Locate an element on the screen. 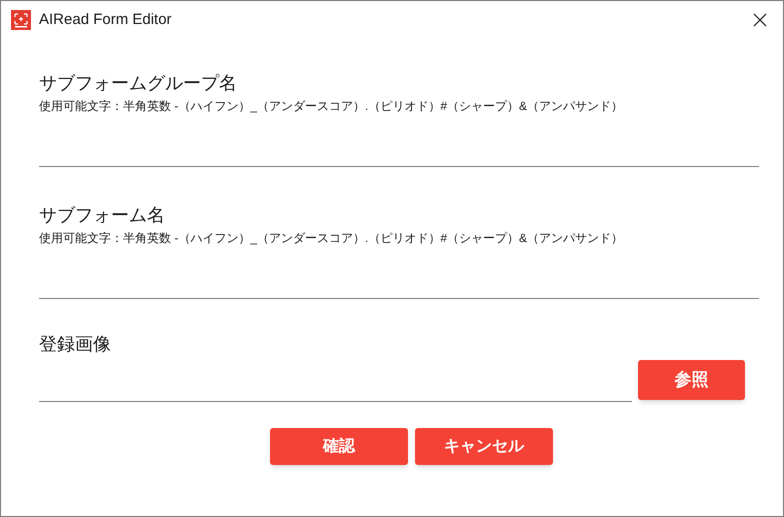 This screenshot has width=784, height=517. dialog-button: 確認 is located at coordinates (339, 446).